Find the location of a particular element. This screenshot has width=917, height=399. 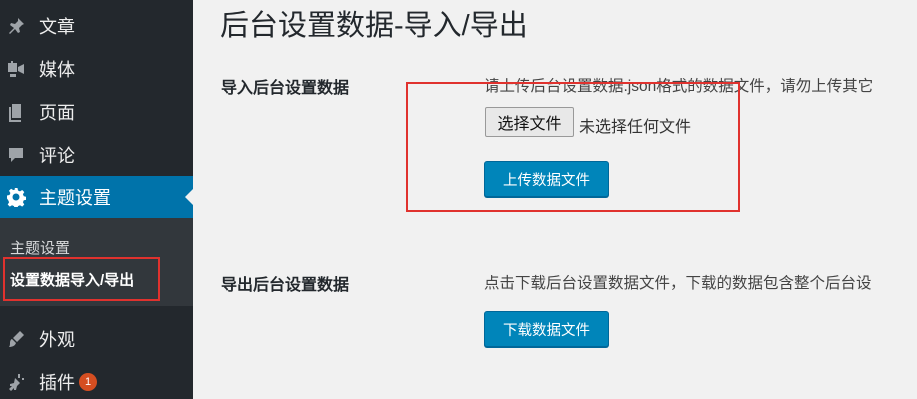

sidebar-item-posts: 文章 is located at coordinates (96, 26).